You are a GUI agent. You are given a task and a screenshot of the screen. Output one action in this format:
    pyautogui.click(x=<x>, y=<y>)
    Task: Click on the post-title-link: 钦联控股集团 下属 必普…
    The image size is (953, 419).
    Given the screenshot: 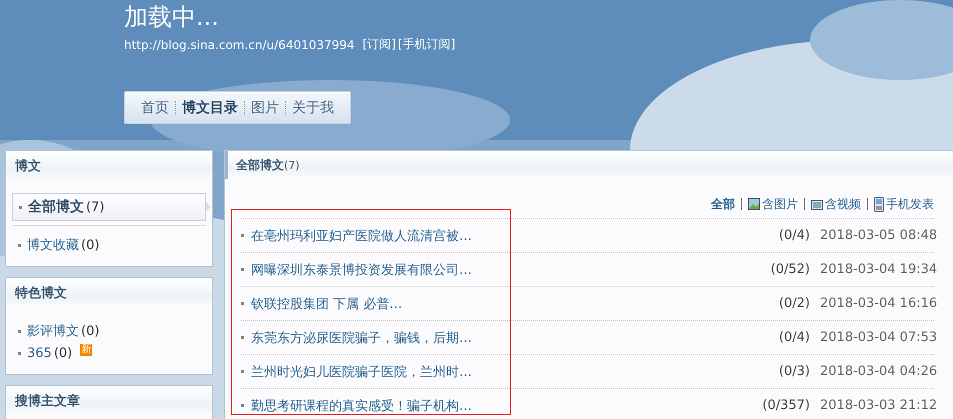 What is the action you would take?
    pyautogui.click(x=326, y=303)
    